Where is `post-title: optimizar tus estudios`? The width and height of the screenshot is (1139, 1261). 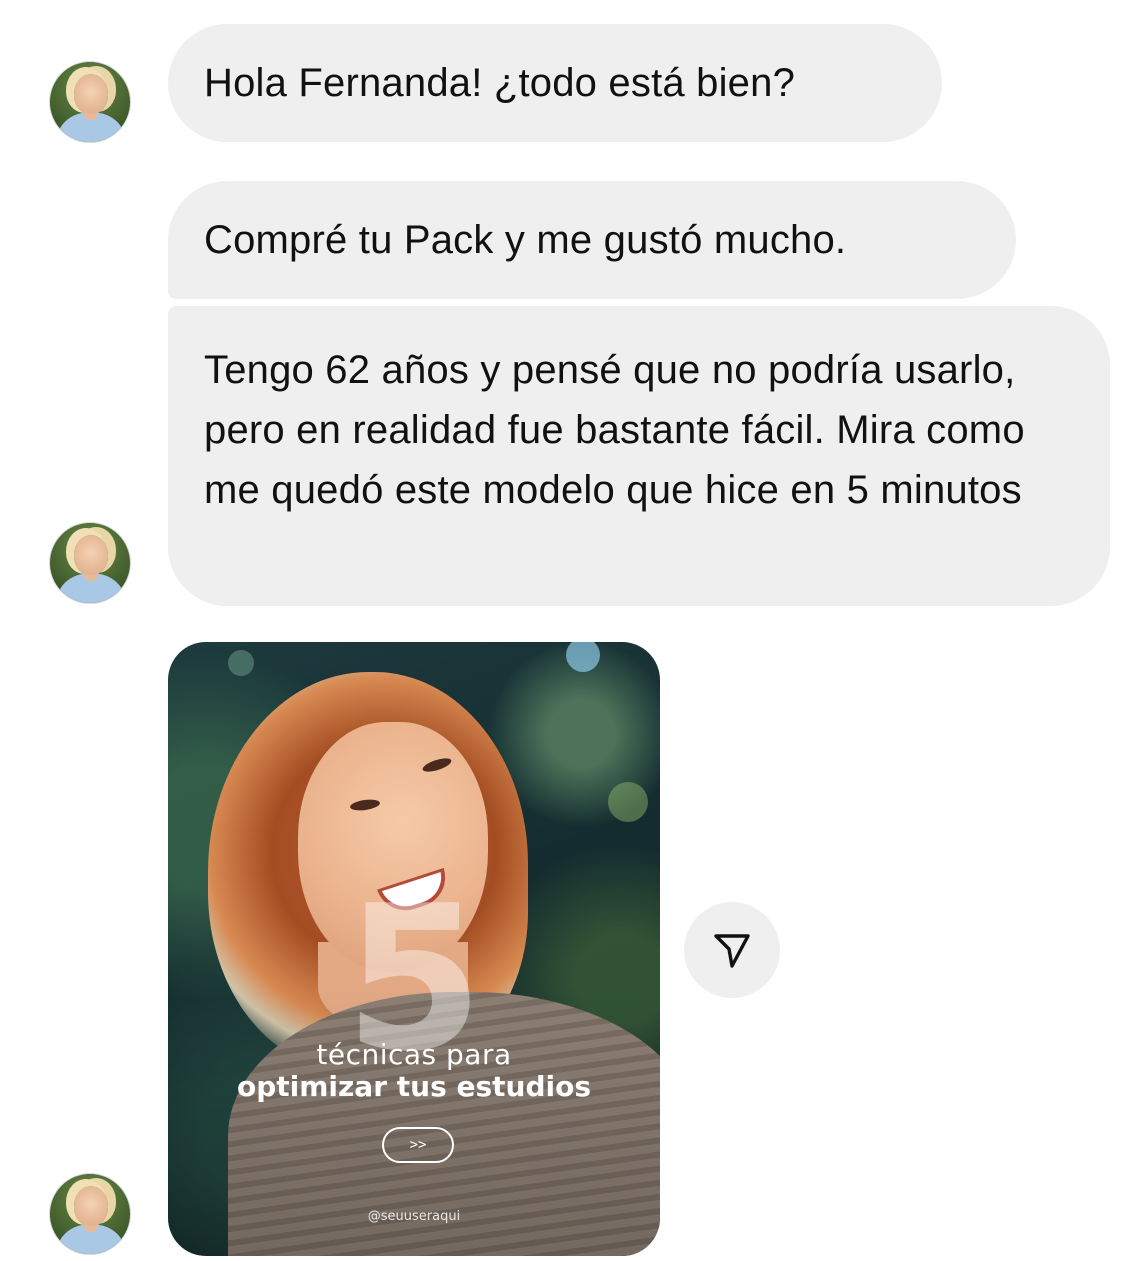 post-title: optimizar tus estudios is located at coordinates (414, 1086).